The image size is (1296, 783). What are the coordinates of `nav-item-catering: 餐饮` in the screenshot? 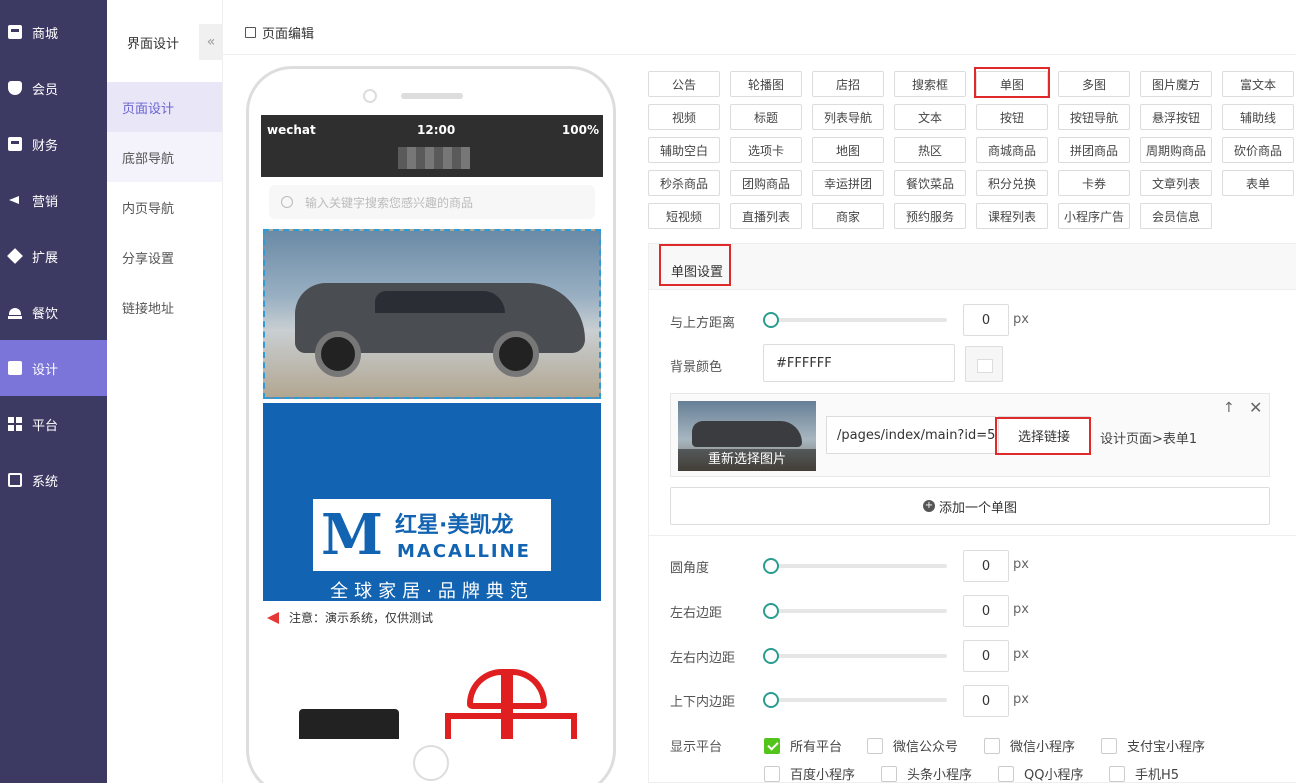 It's located at (53, 312).